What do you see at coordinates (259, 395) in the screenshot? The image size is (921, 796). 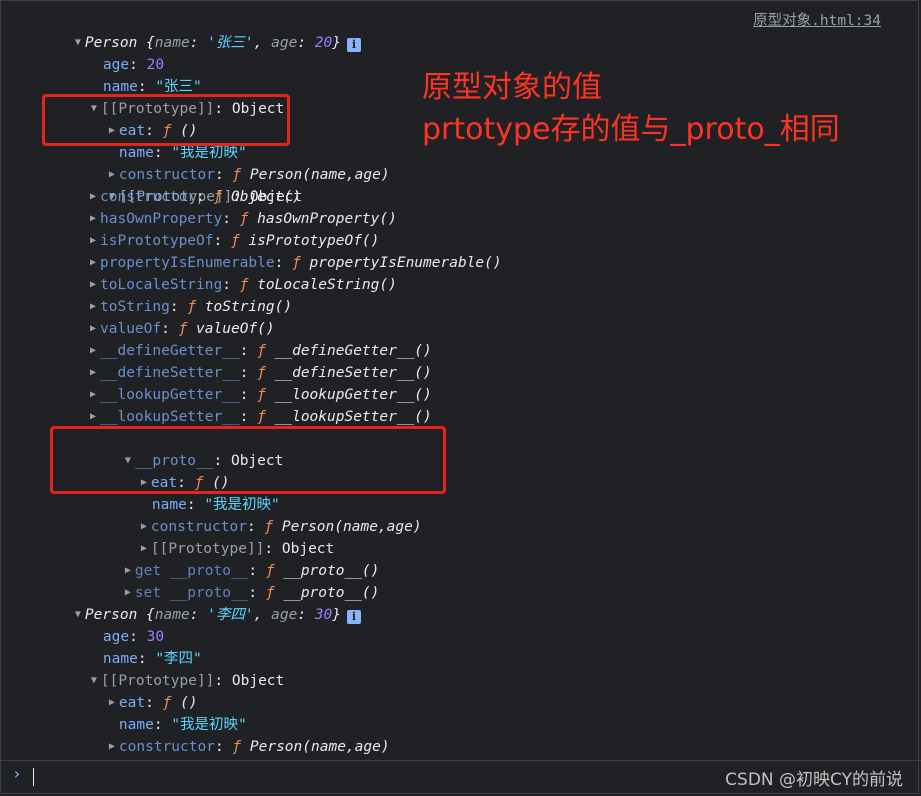 I see `member-row: ▶ __lookupGetter__: ƒ __lookupGetter__()` at bounding box center [259, 395].